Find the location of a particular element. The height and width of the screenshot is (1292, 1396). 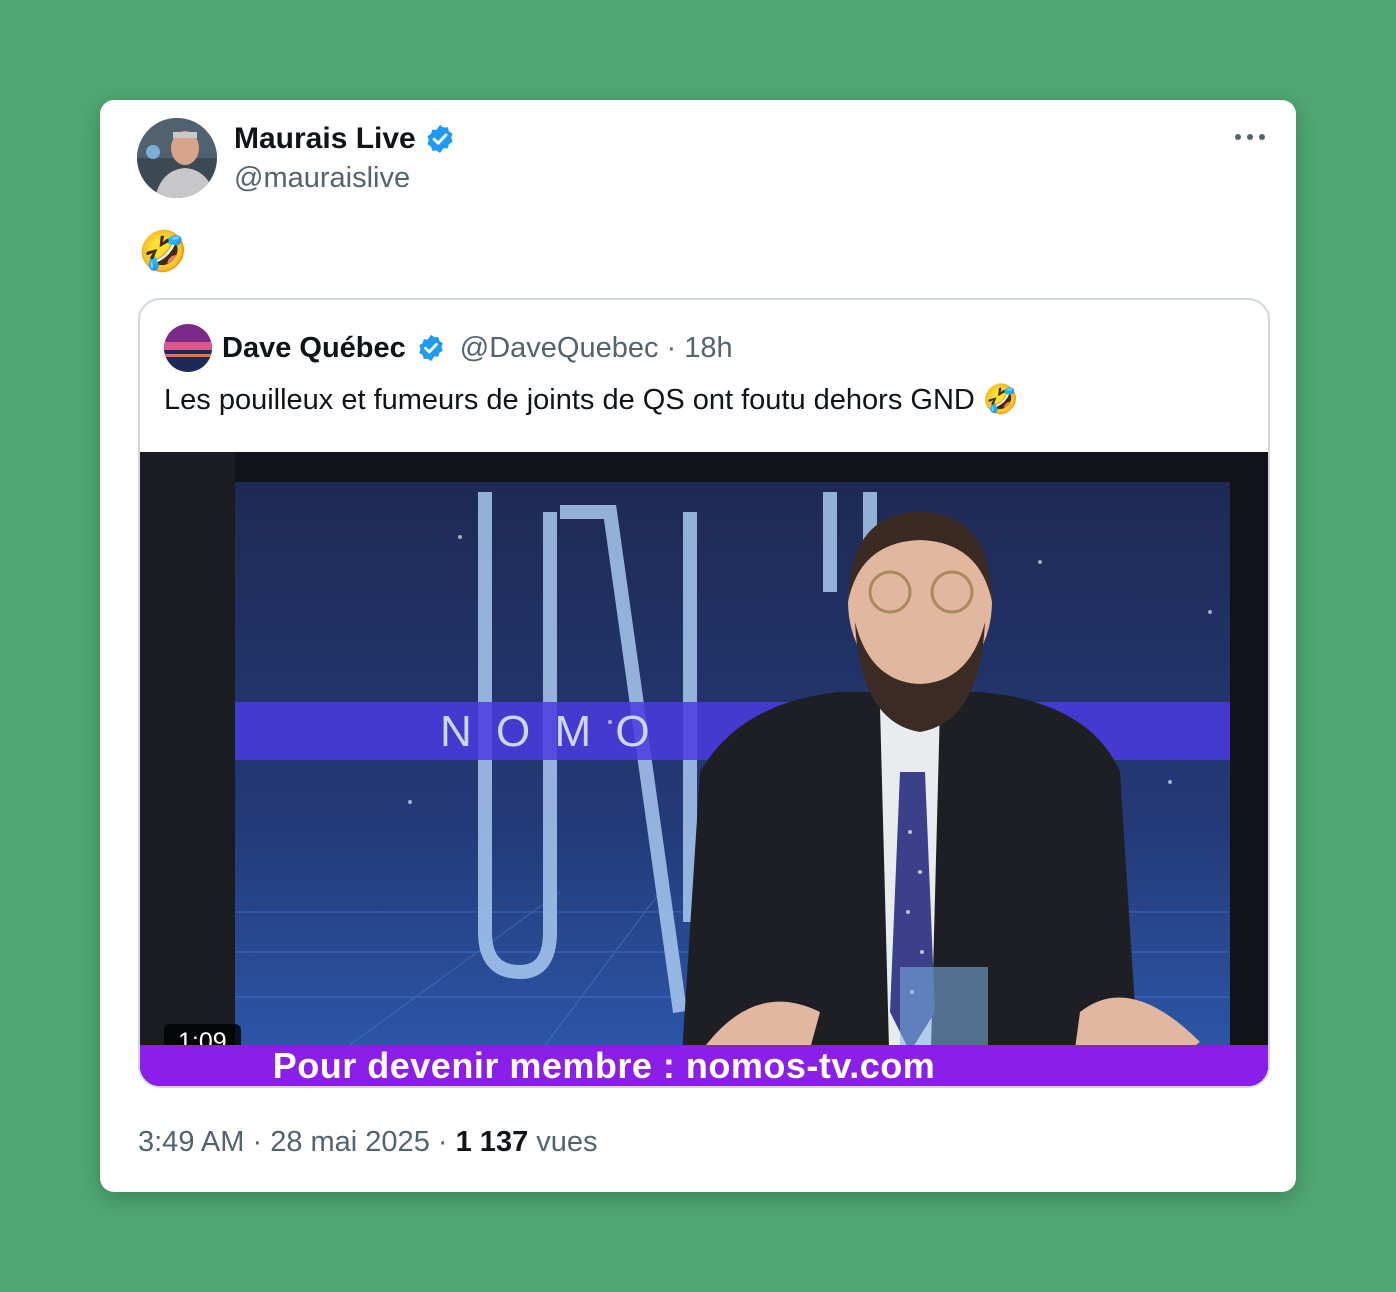

quoted-author-avatar is located at coordinates (188, 348).